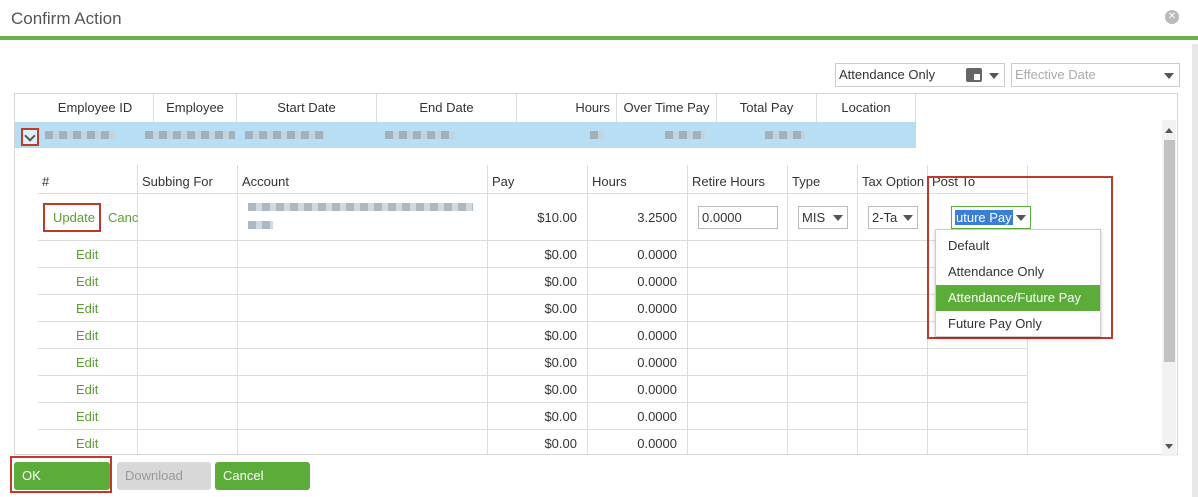 This screenshot has width=1198, height=497. Describe the element at coordinates (638, 217) in the screenshot. I see `hours-value: 3.2500` at that location.